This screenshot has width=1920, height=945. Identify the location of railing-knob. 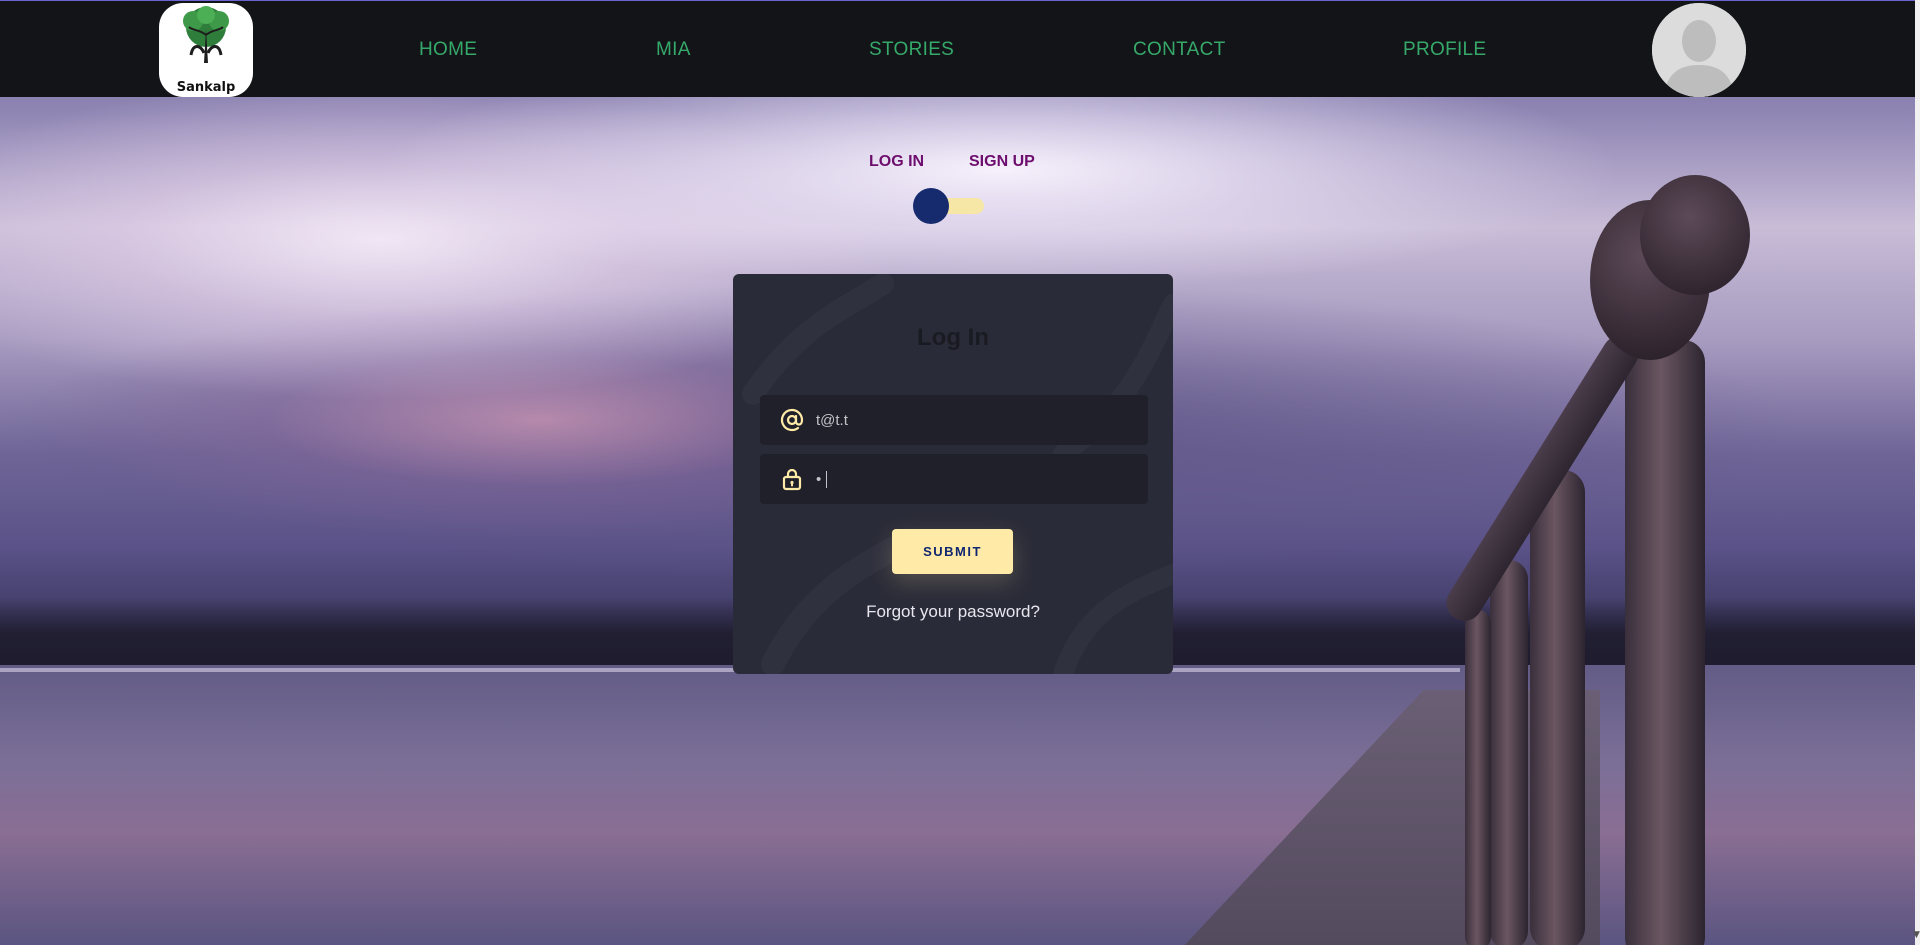
(1695, 235).